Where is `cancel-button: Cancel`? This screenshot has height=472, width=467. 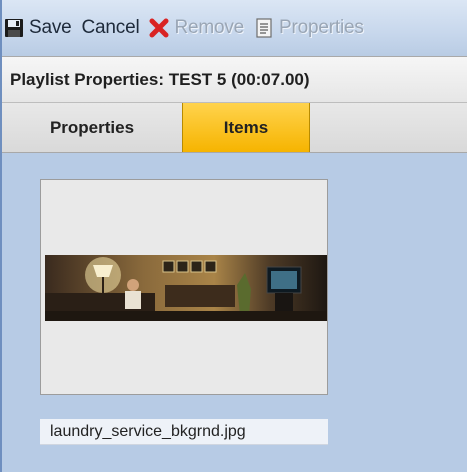 cancel-button: Cancel is located at coordinates (111, 28).